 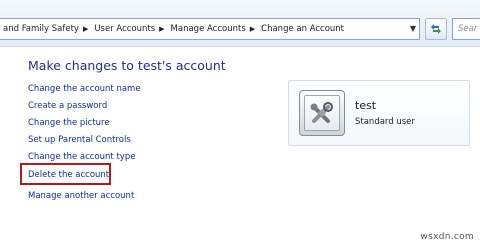 What do you see at coordinates (366, 105) in the screenshot?
I see `account-name: test` at bounding box center [366, 105].